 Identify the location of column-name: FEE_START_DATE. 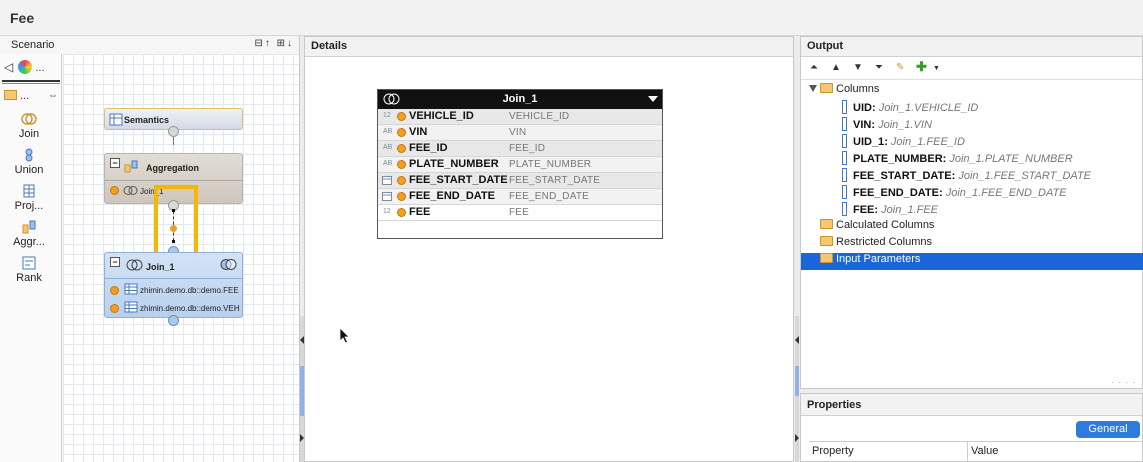
(902, 176).